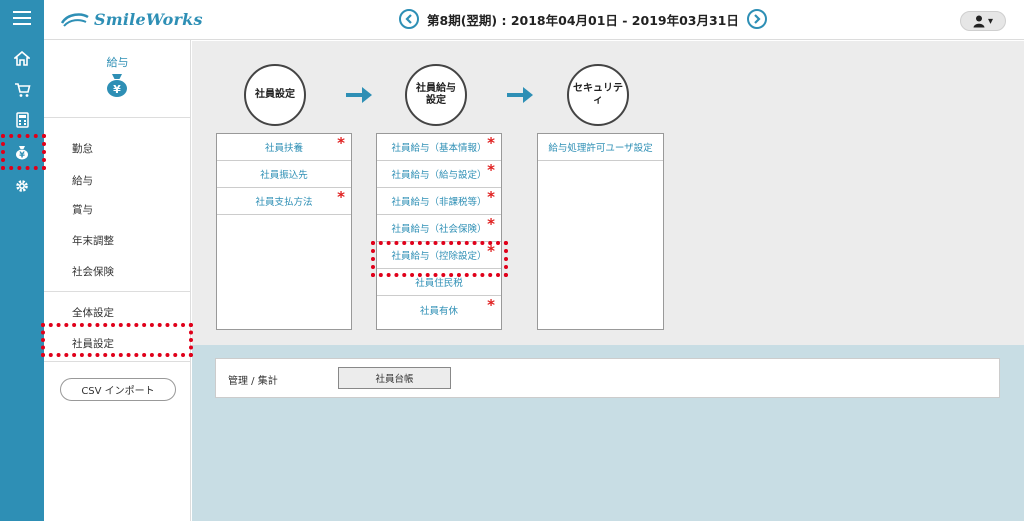 The height and width of the screenshot is (521, 1024). Describe the element at coordinates (118, 389) in the screenshot. I see `csv-import-button: CSV インポート` at that location.